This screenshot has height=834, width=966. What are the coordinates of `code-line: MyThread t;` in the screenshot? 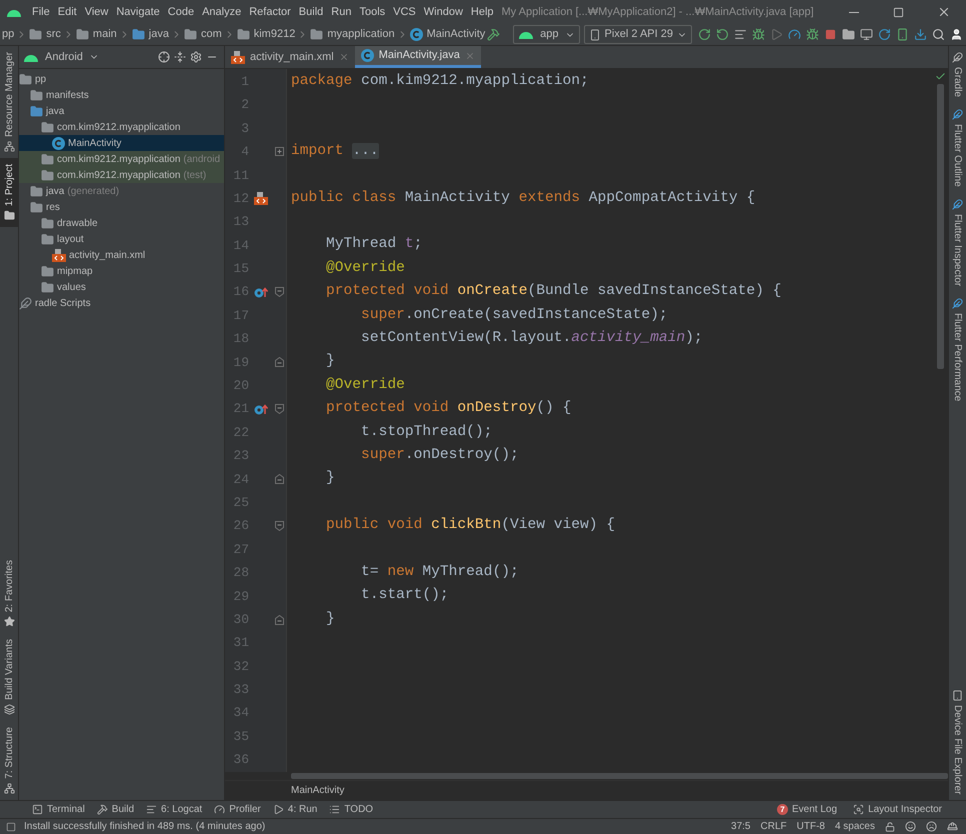 It's located at (373, 244).